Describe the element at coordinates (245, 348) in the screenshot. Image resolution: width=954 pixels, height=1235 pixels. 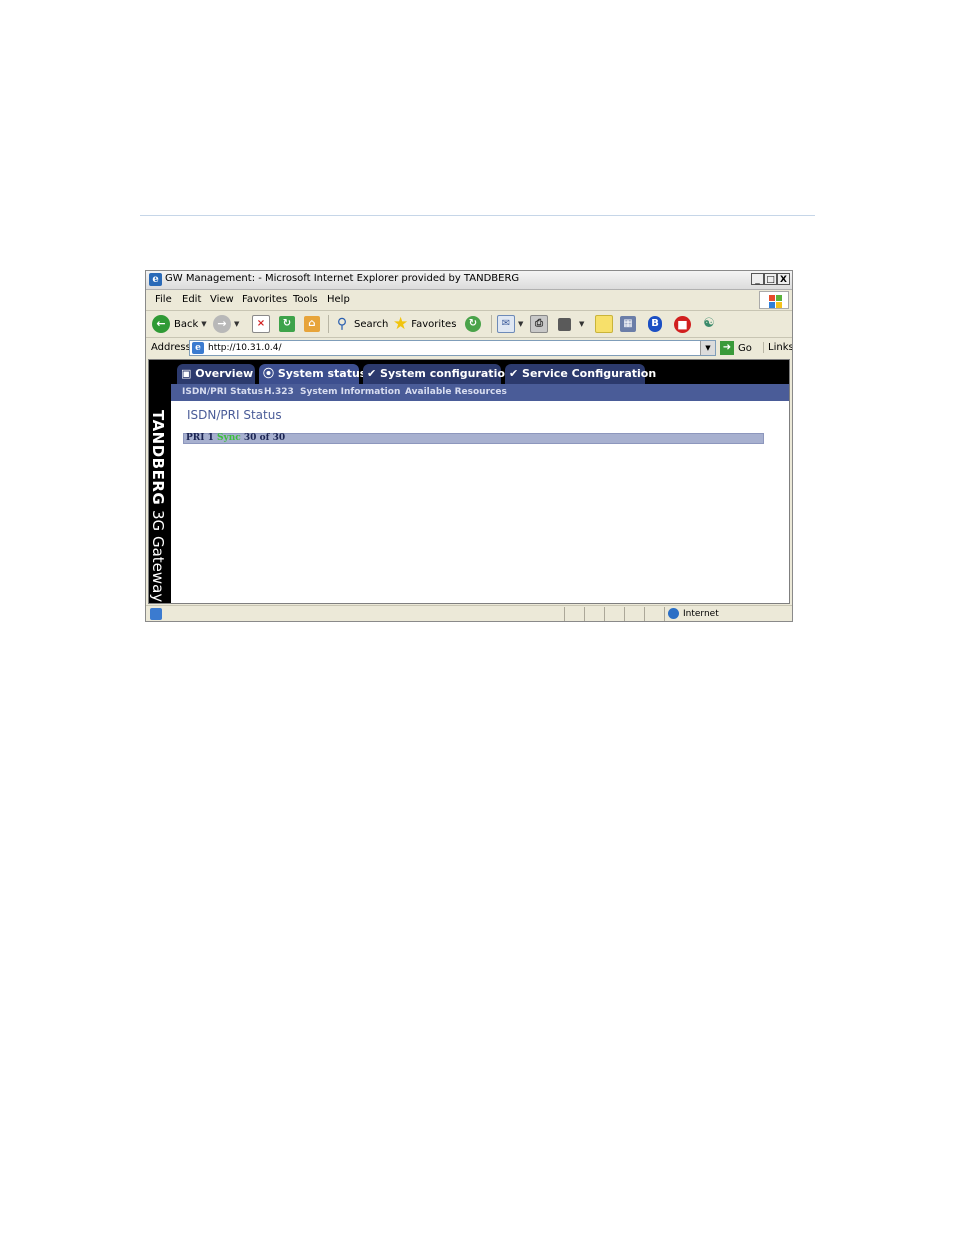
I see `address-url: http://10.31.0.4/` at that location.